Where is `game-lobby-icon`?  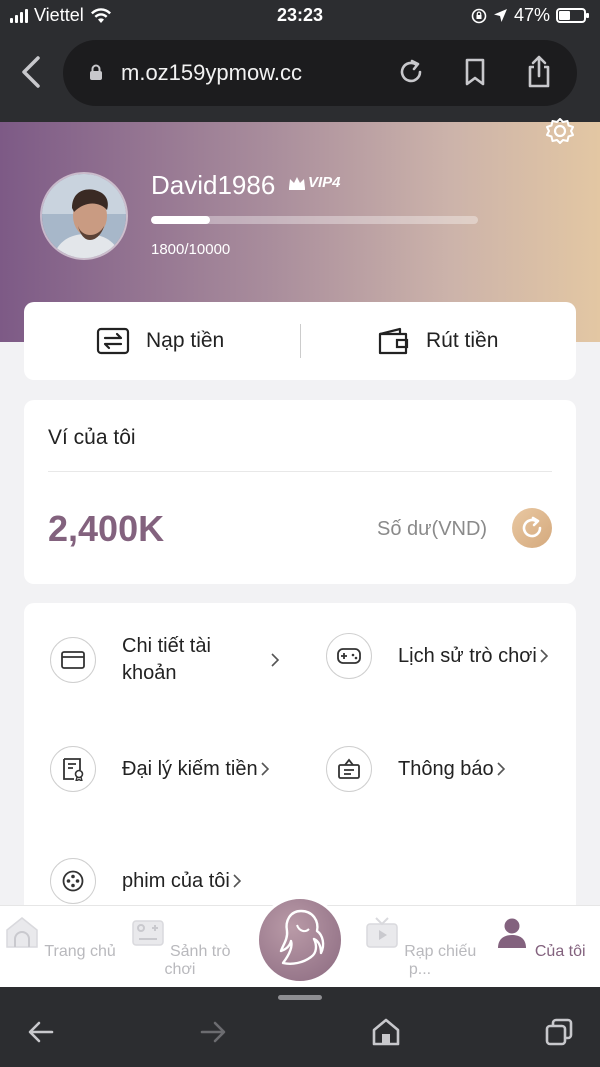
game-lobby-icon is located at coordinates (147, 933).